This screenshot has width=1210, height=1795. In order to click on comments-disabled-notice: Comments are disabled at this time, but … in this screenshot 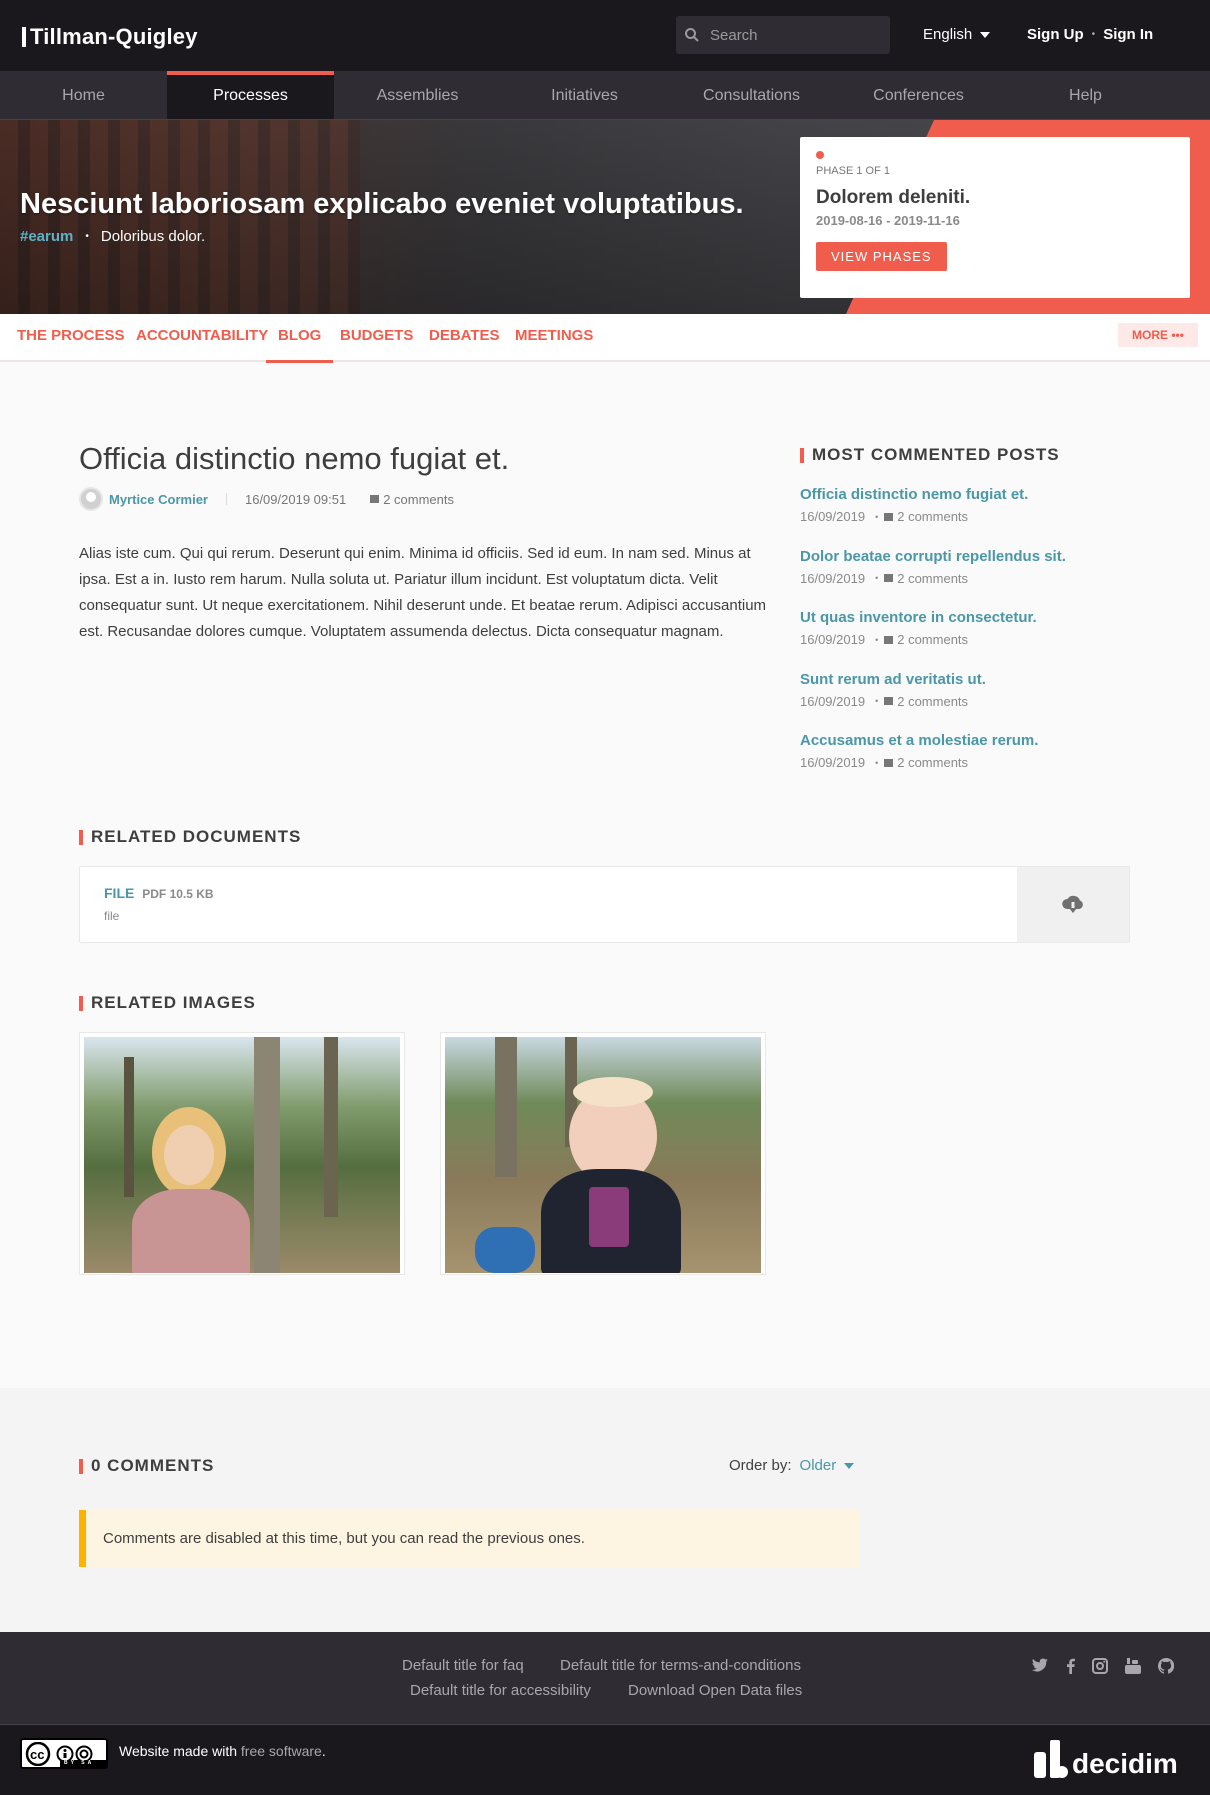, I will do `click(469, 1538)`.